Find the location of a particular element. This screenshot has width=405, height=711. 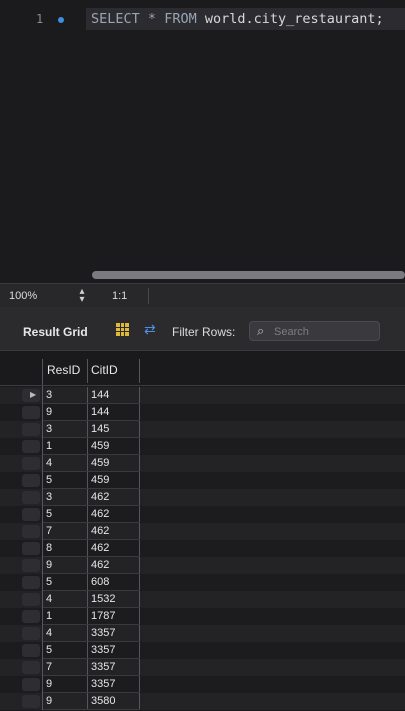

zoom-level: 100% is located at coordinates (23, 296).